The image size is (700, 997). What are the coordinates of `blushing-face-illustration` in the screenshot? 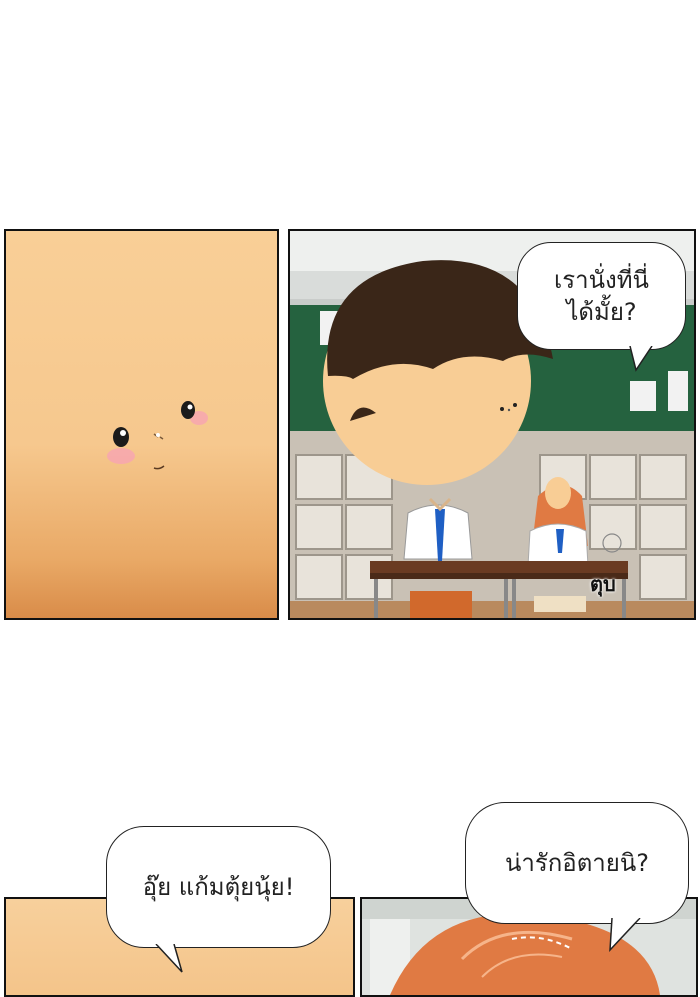 It's located at (157, 435).